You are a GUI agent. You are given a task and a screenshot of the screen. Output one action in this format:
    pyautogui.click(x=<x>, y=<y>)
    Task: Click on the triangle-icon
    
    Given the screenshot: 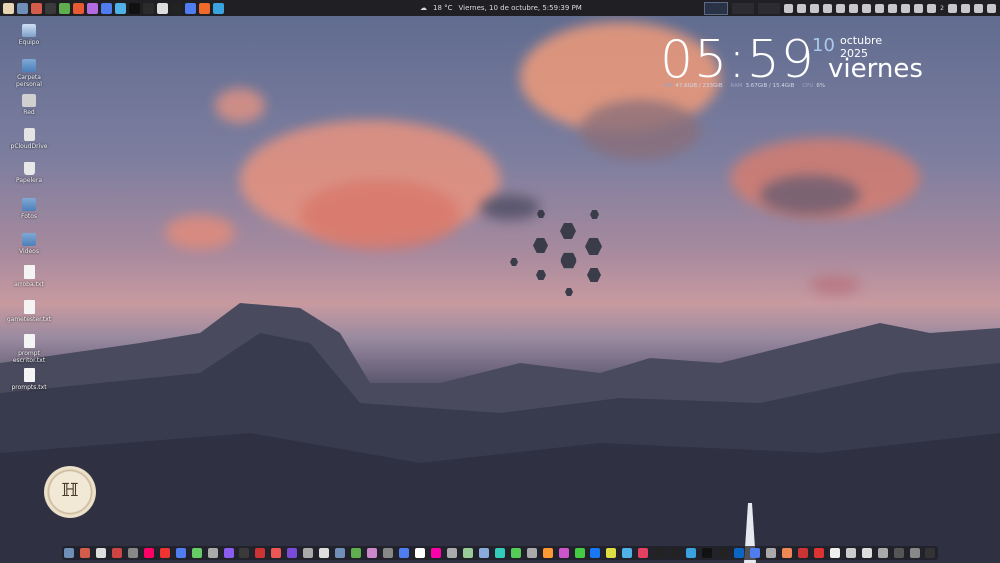 What is the action you would take?
    pyautogui.click(x=162, y=8)
    